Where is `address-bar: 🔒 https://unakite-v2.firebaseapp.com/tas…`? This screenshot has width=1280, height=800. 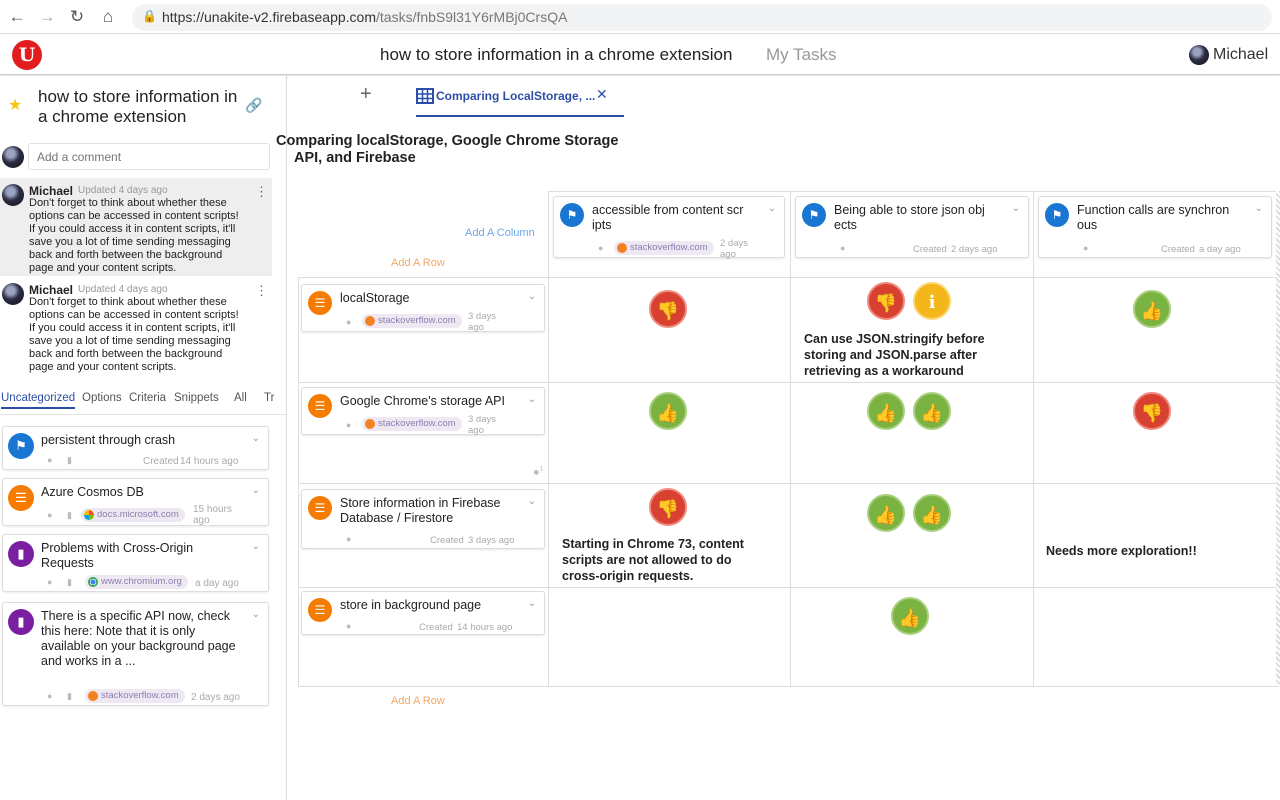 address-bar: 🔒 https://unakite-v2.firebaseapp.com/tas… is located at coordinates (702, 17).